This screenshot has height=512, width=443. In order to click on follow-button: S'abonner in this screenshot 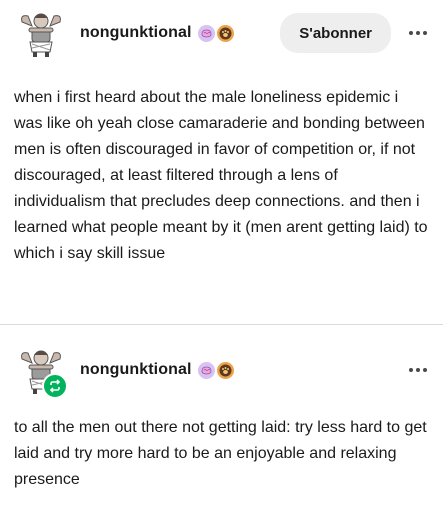, I will do `click(335, 33)`.